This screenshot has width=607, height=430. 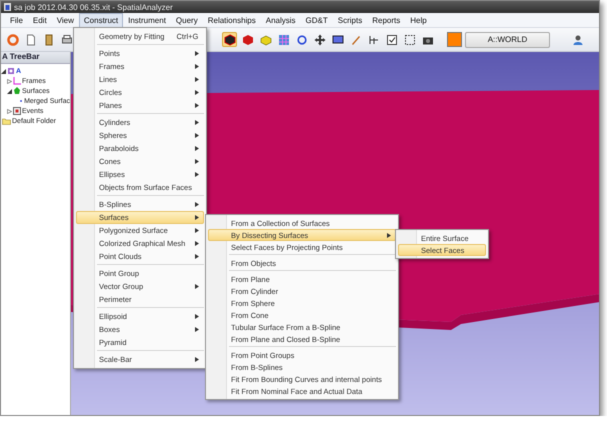 I want to click on checkbox-button, so click(x=391, y=39).